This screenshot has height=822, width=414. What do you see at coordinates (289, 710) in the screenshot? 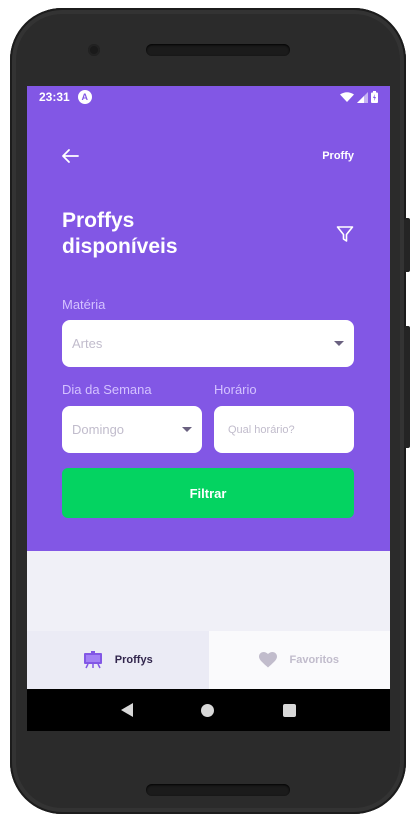
I see `nav-recents-icon` at bounding box center [289, 710].